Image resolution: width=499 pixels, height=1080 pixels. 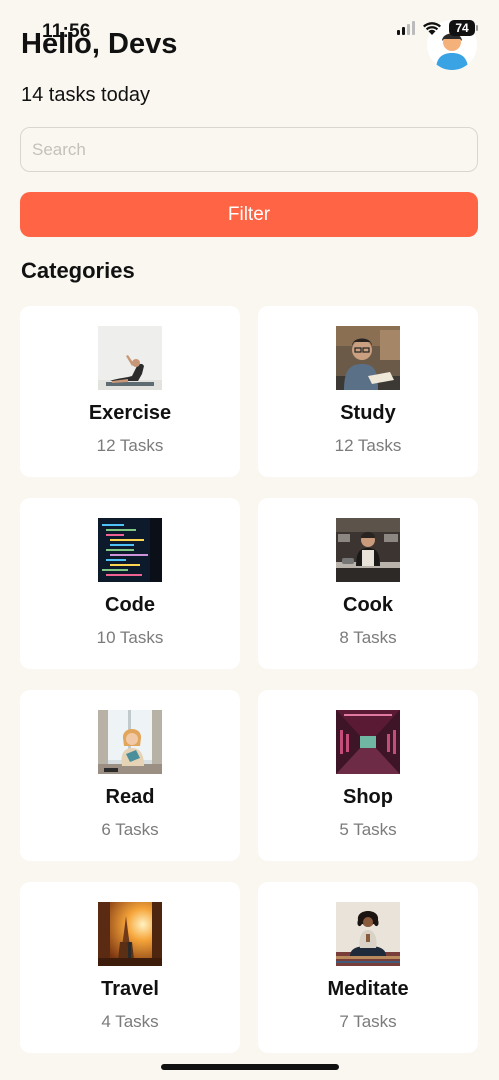 What do you see at coordinates (368, 637) in the screenshot?
I see `category-count: 8 Tasks` at bounding box center [368, 637].